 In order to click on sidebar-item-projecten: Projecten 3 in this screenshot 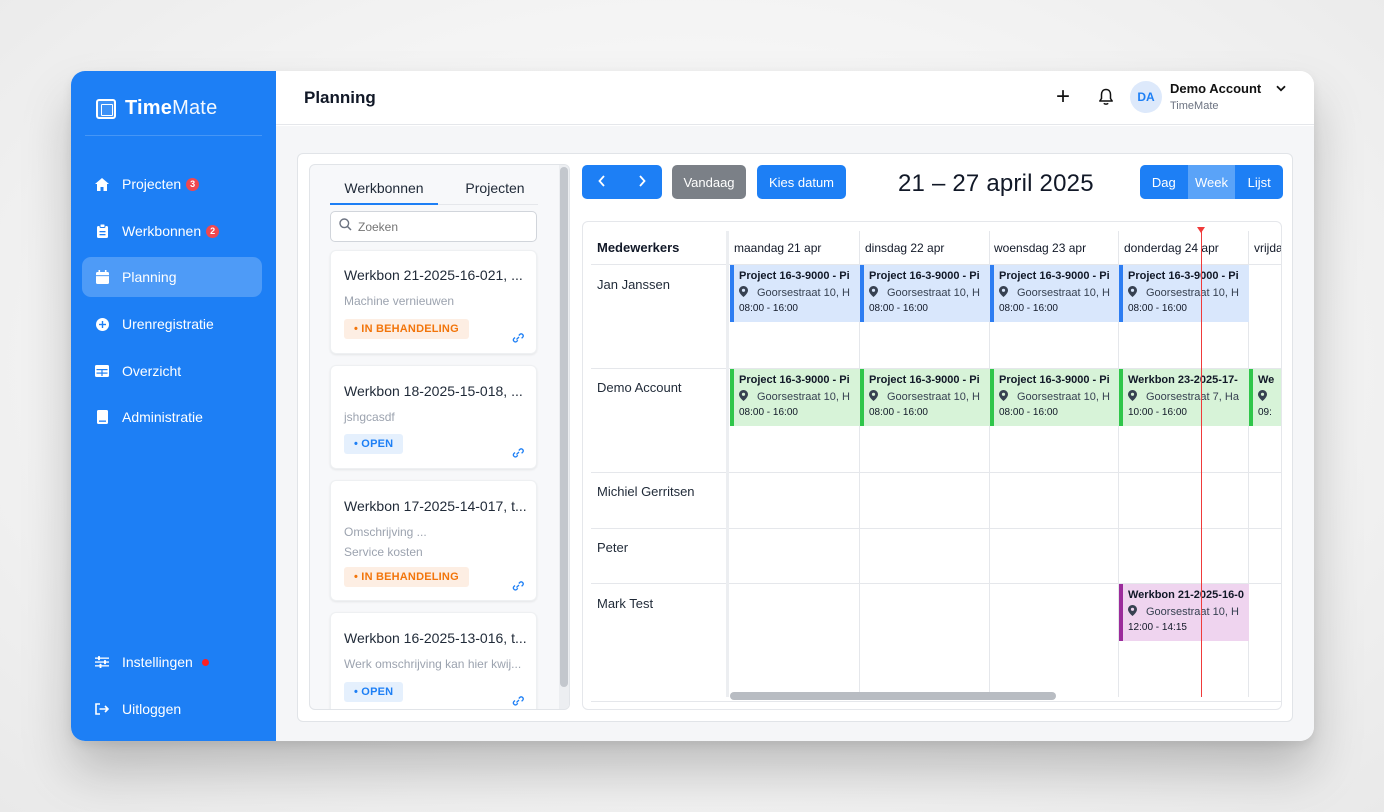, I will do `click(172, 184)`.